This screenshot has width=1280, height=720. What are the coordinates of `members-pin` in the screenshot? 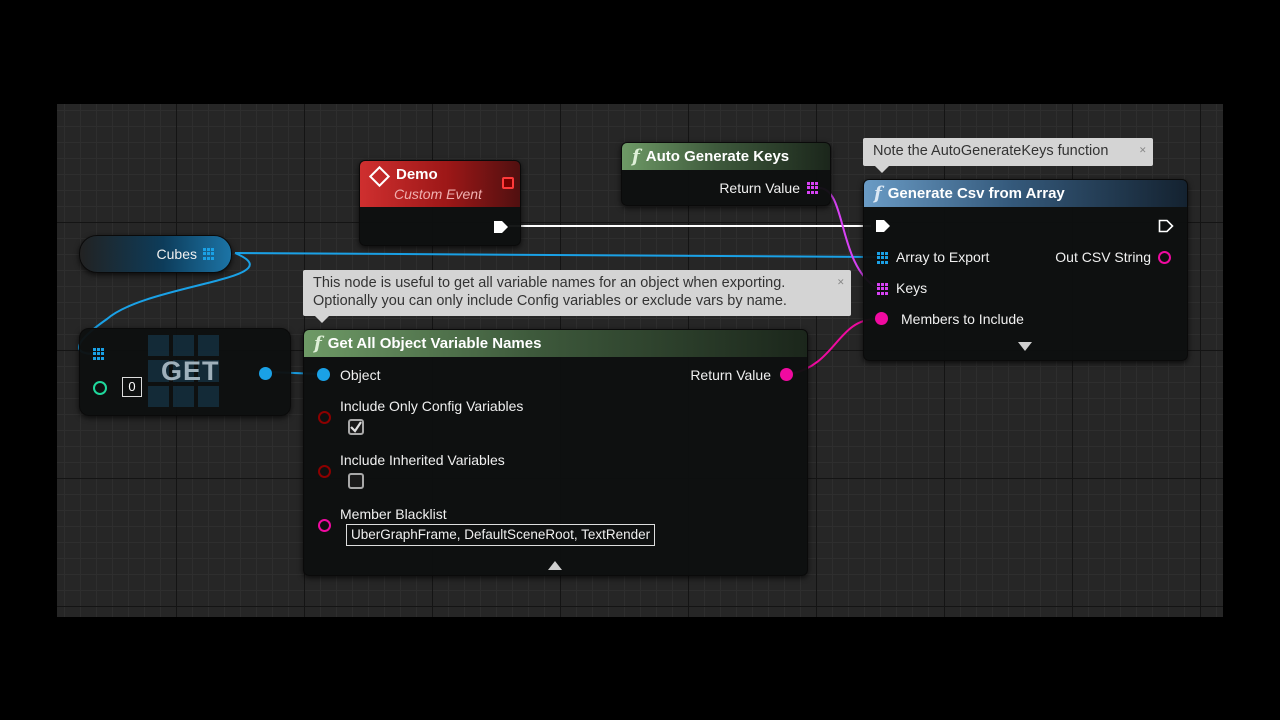 It's located at (881, 318).